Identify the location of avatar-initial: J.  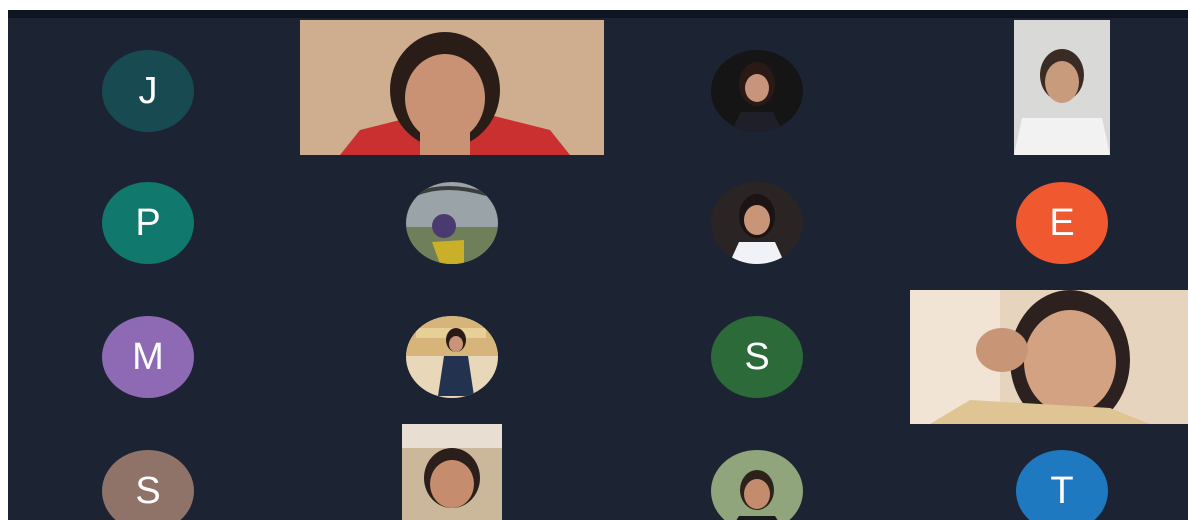
(148, 90).